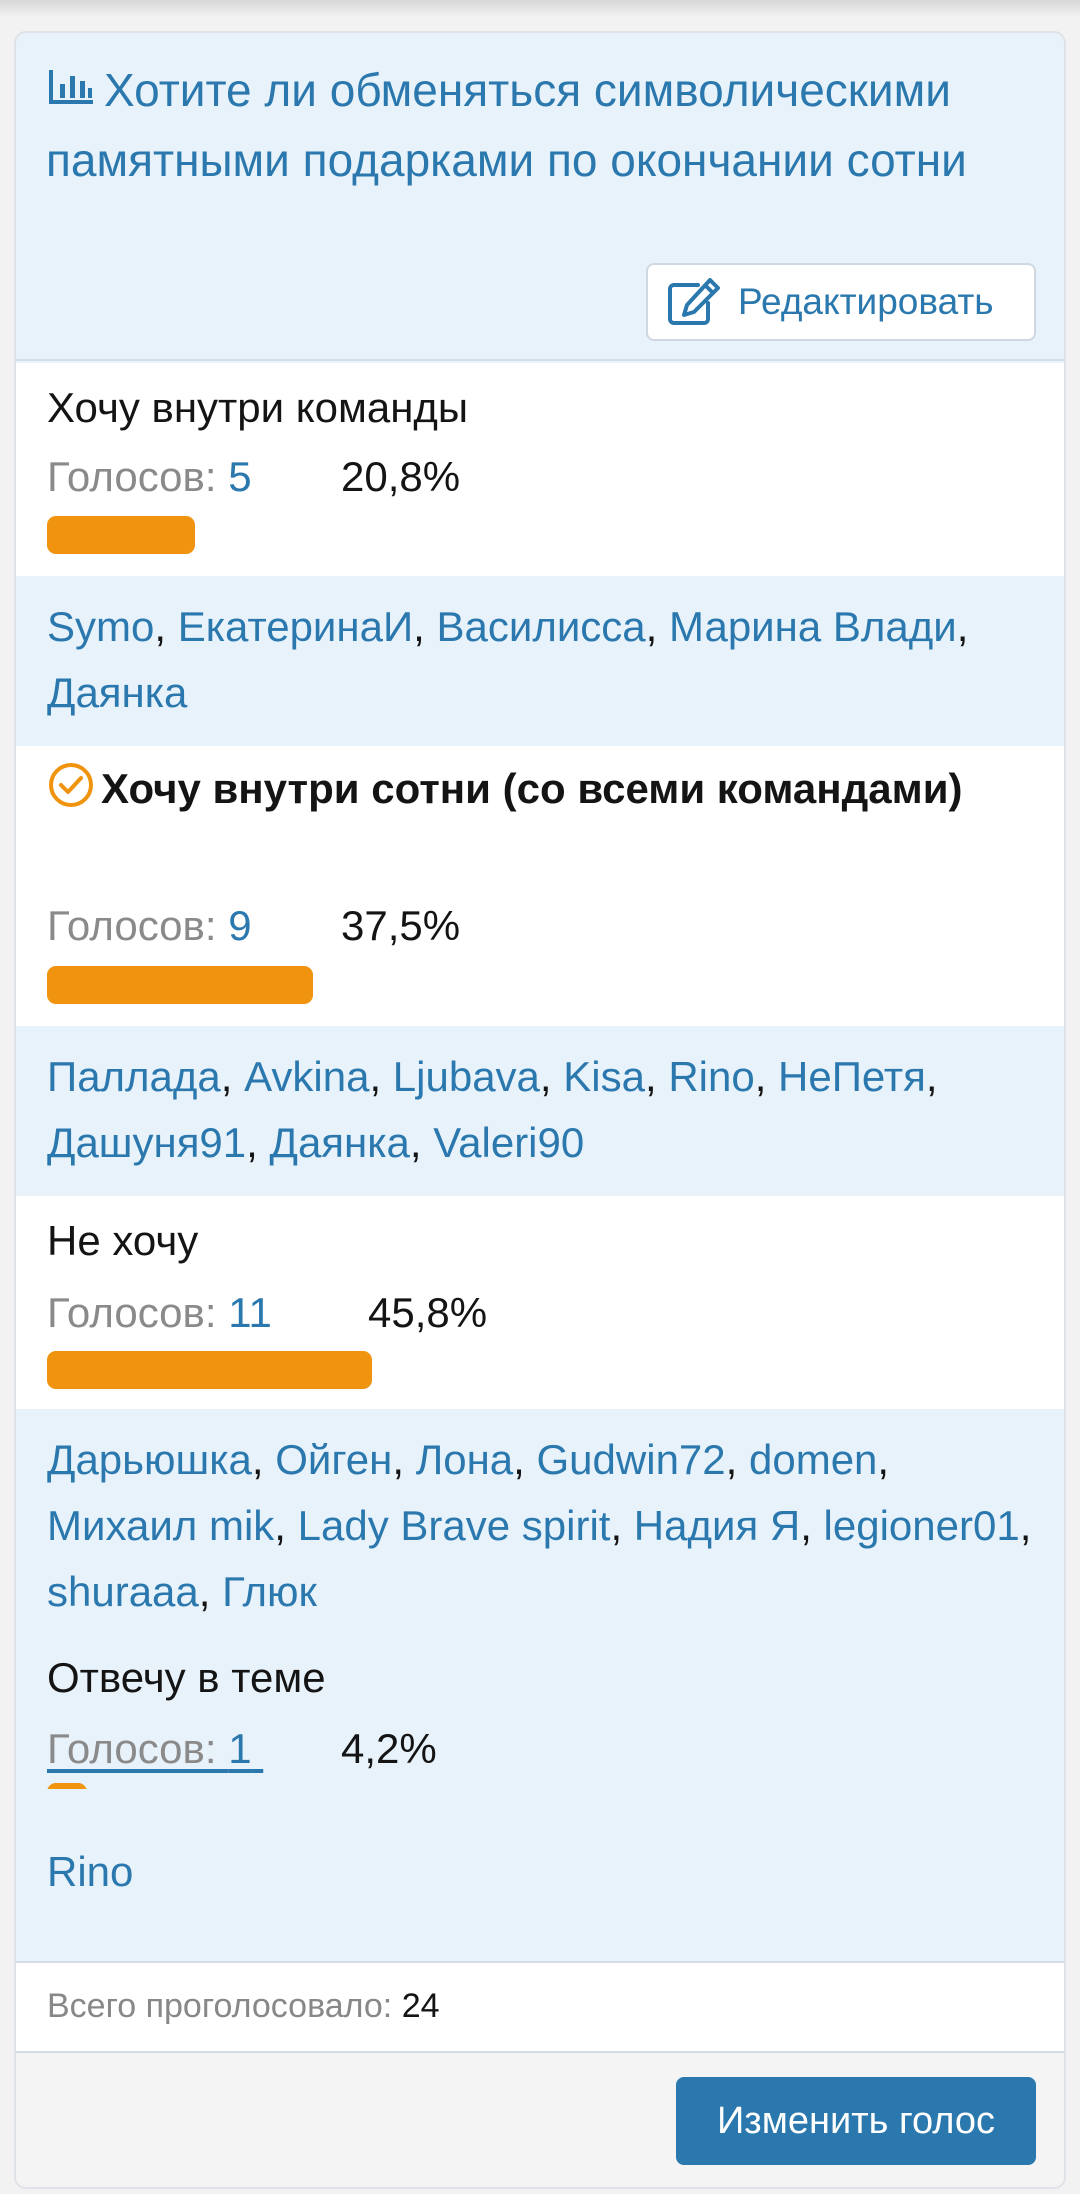 This screenshot has height=2194, width=1080. I want to click on voter-link: Symo, so click(100, 626).